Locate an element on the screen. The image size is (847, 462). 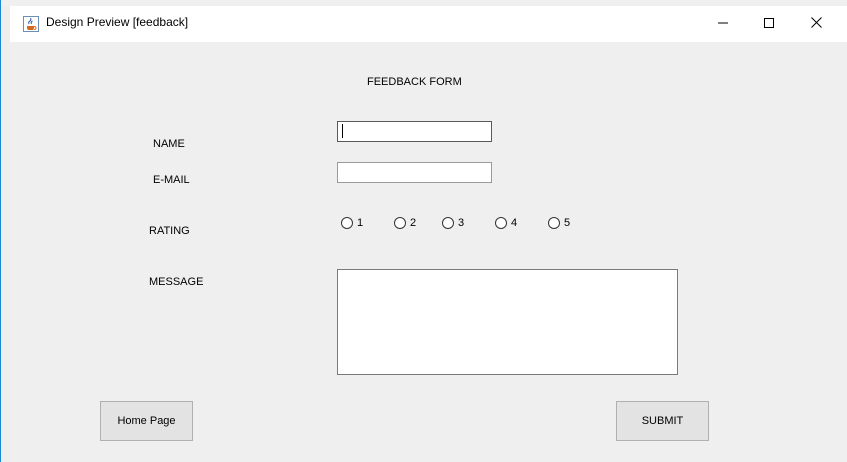
minimize-button is located at coordinates (723, 24).